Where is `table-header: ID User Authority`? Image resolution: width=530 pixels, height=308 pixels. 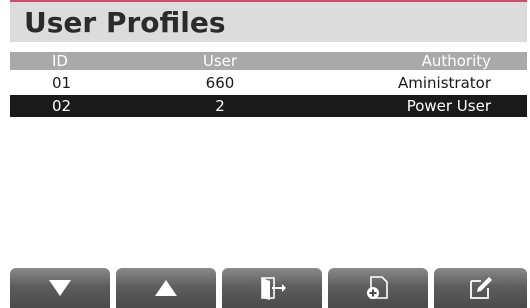
table-header: ID User Authority is located at coordinates (268, 61).